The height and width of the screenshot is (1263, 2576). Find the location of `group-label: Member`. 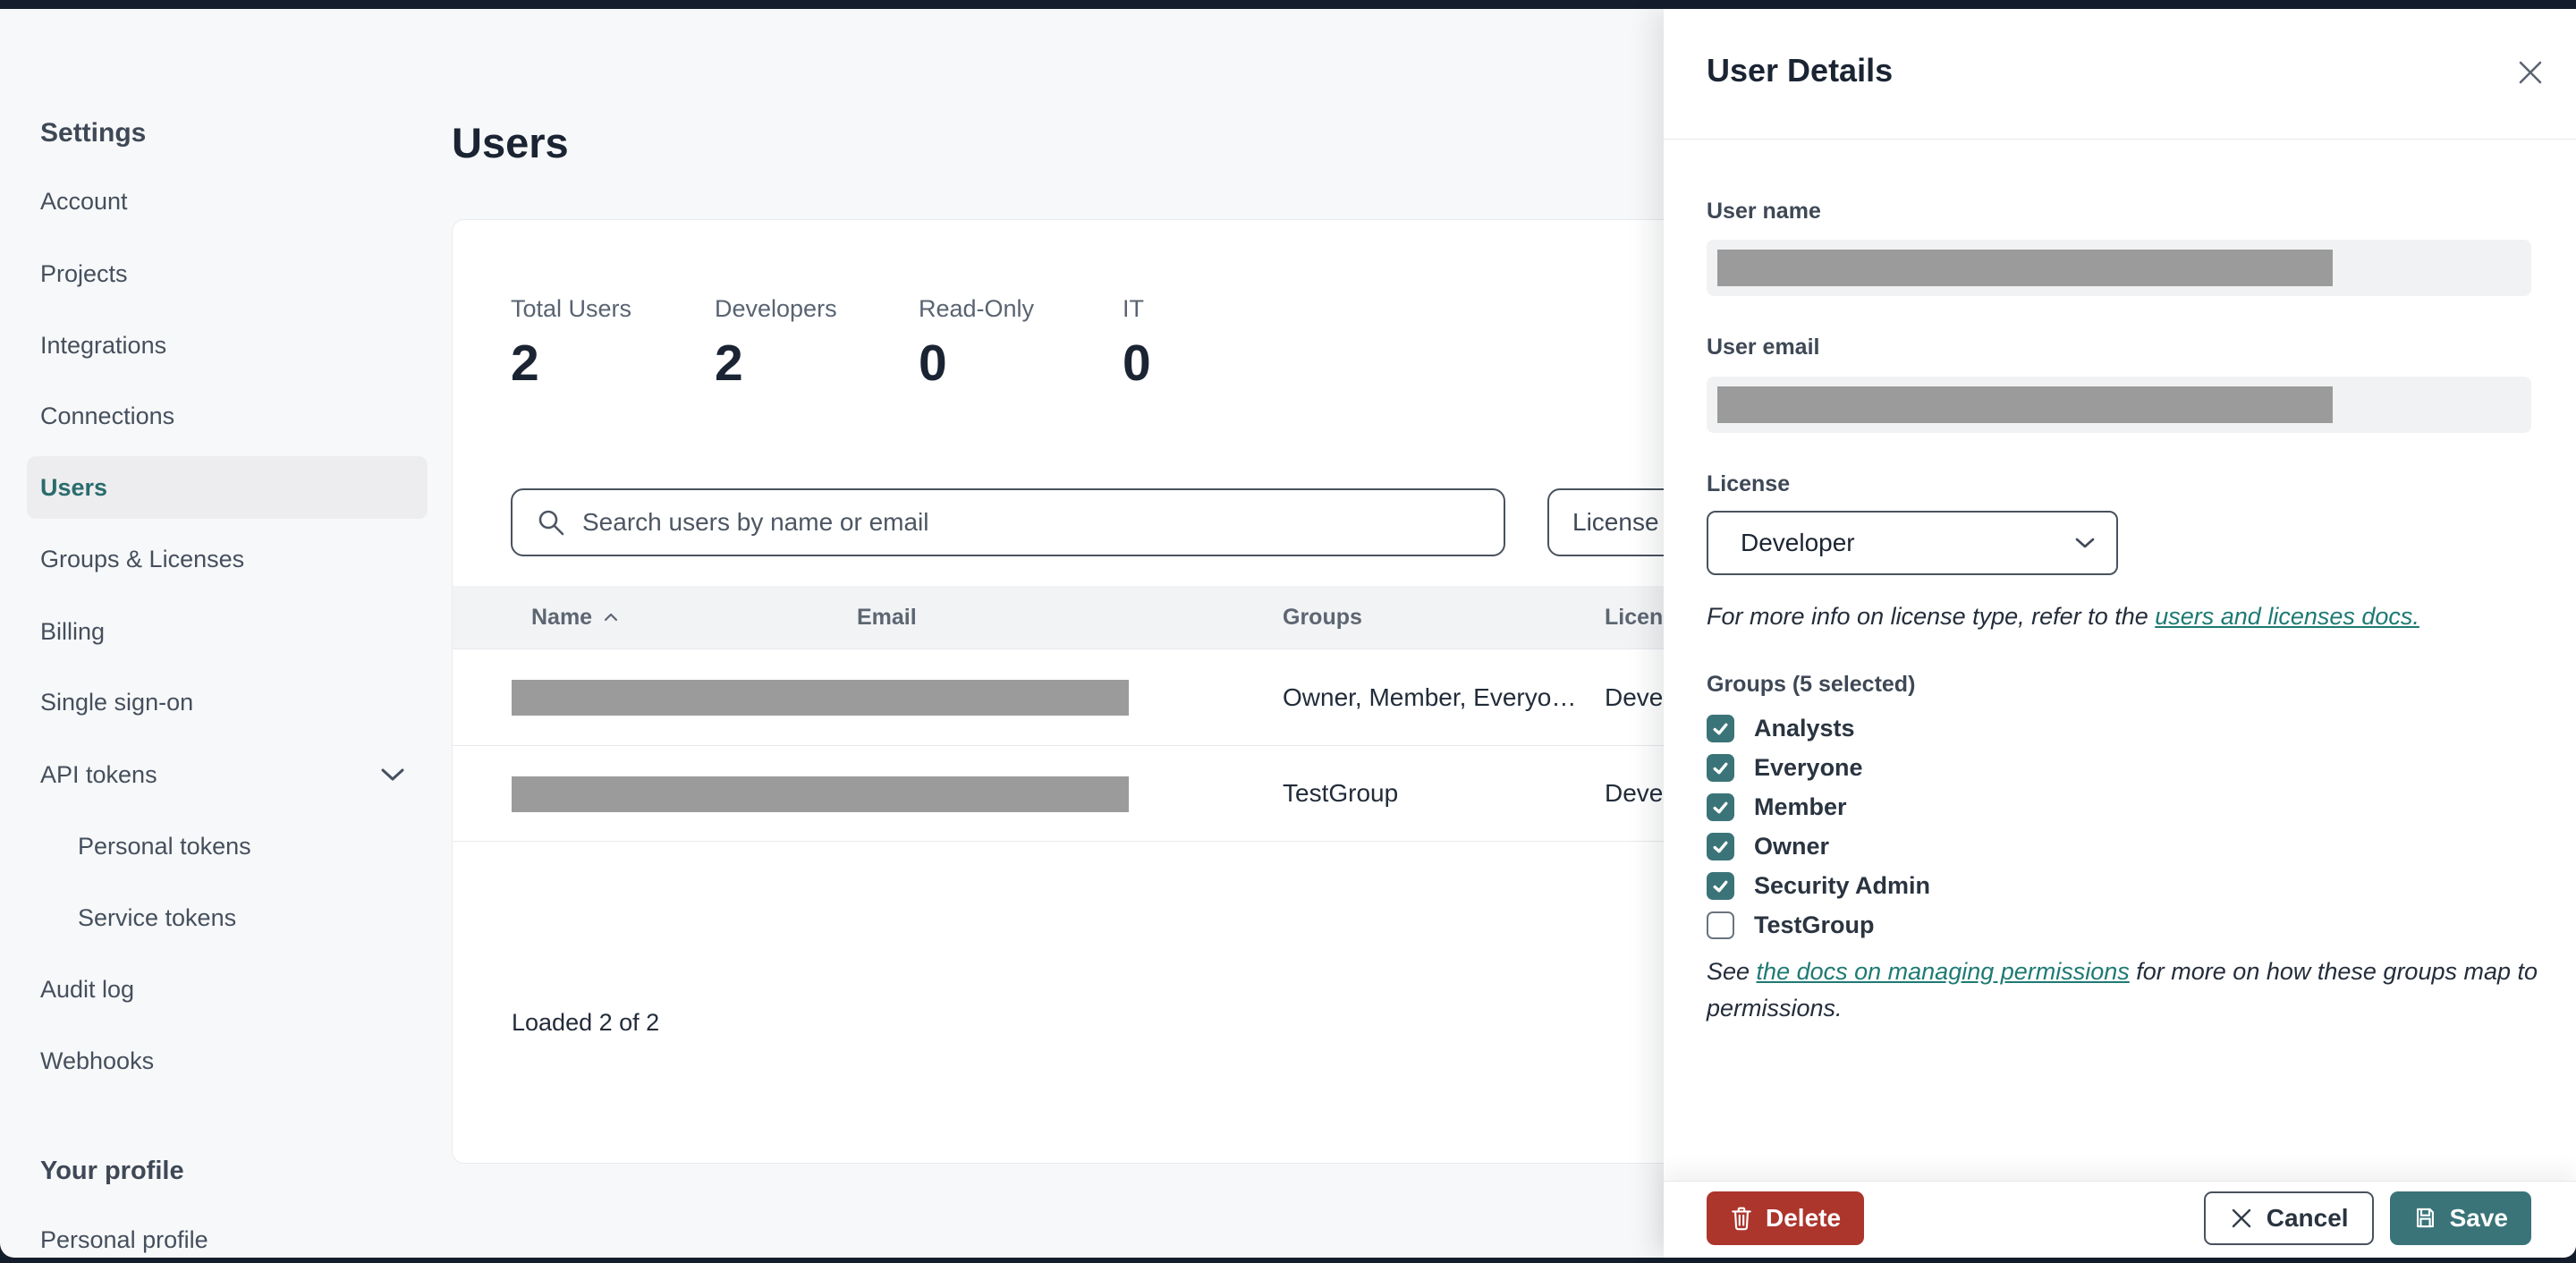

group-label: Member is located at coordinates (1800, 806).